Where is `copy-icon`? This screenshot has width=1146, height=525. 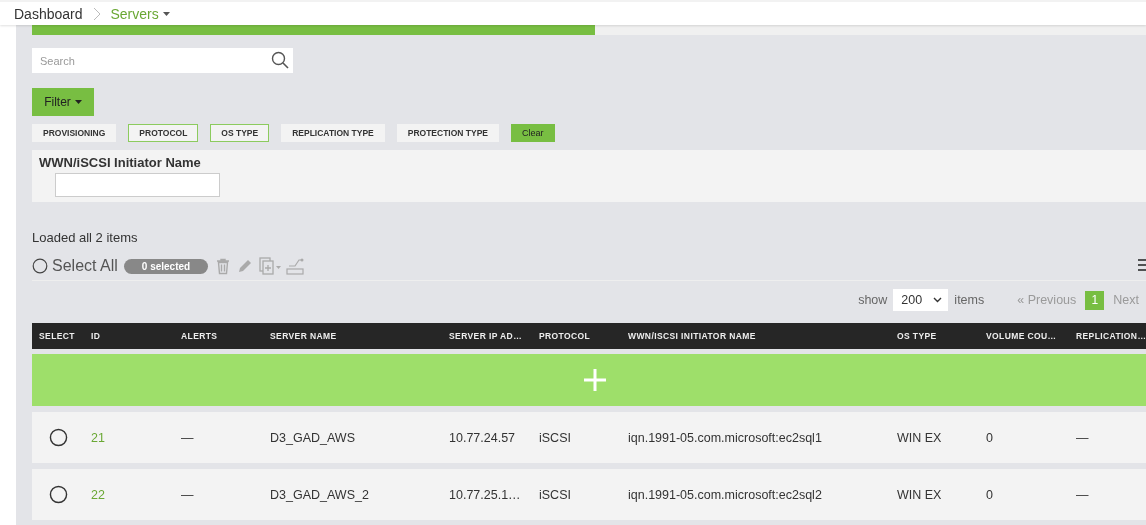
copy-icon is located at coordinates (270, 266).